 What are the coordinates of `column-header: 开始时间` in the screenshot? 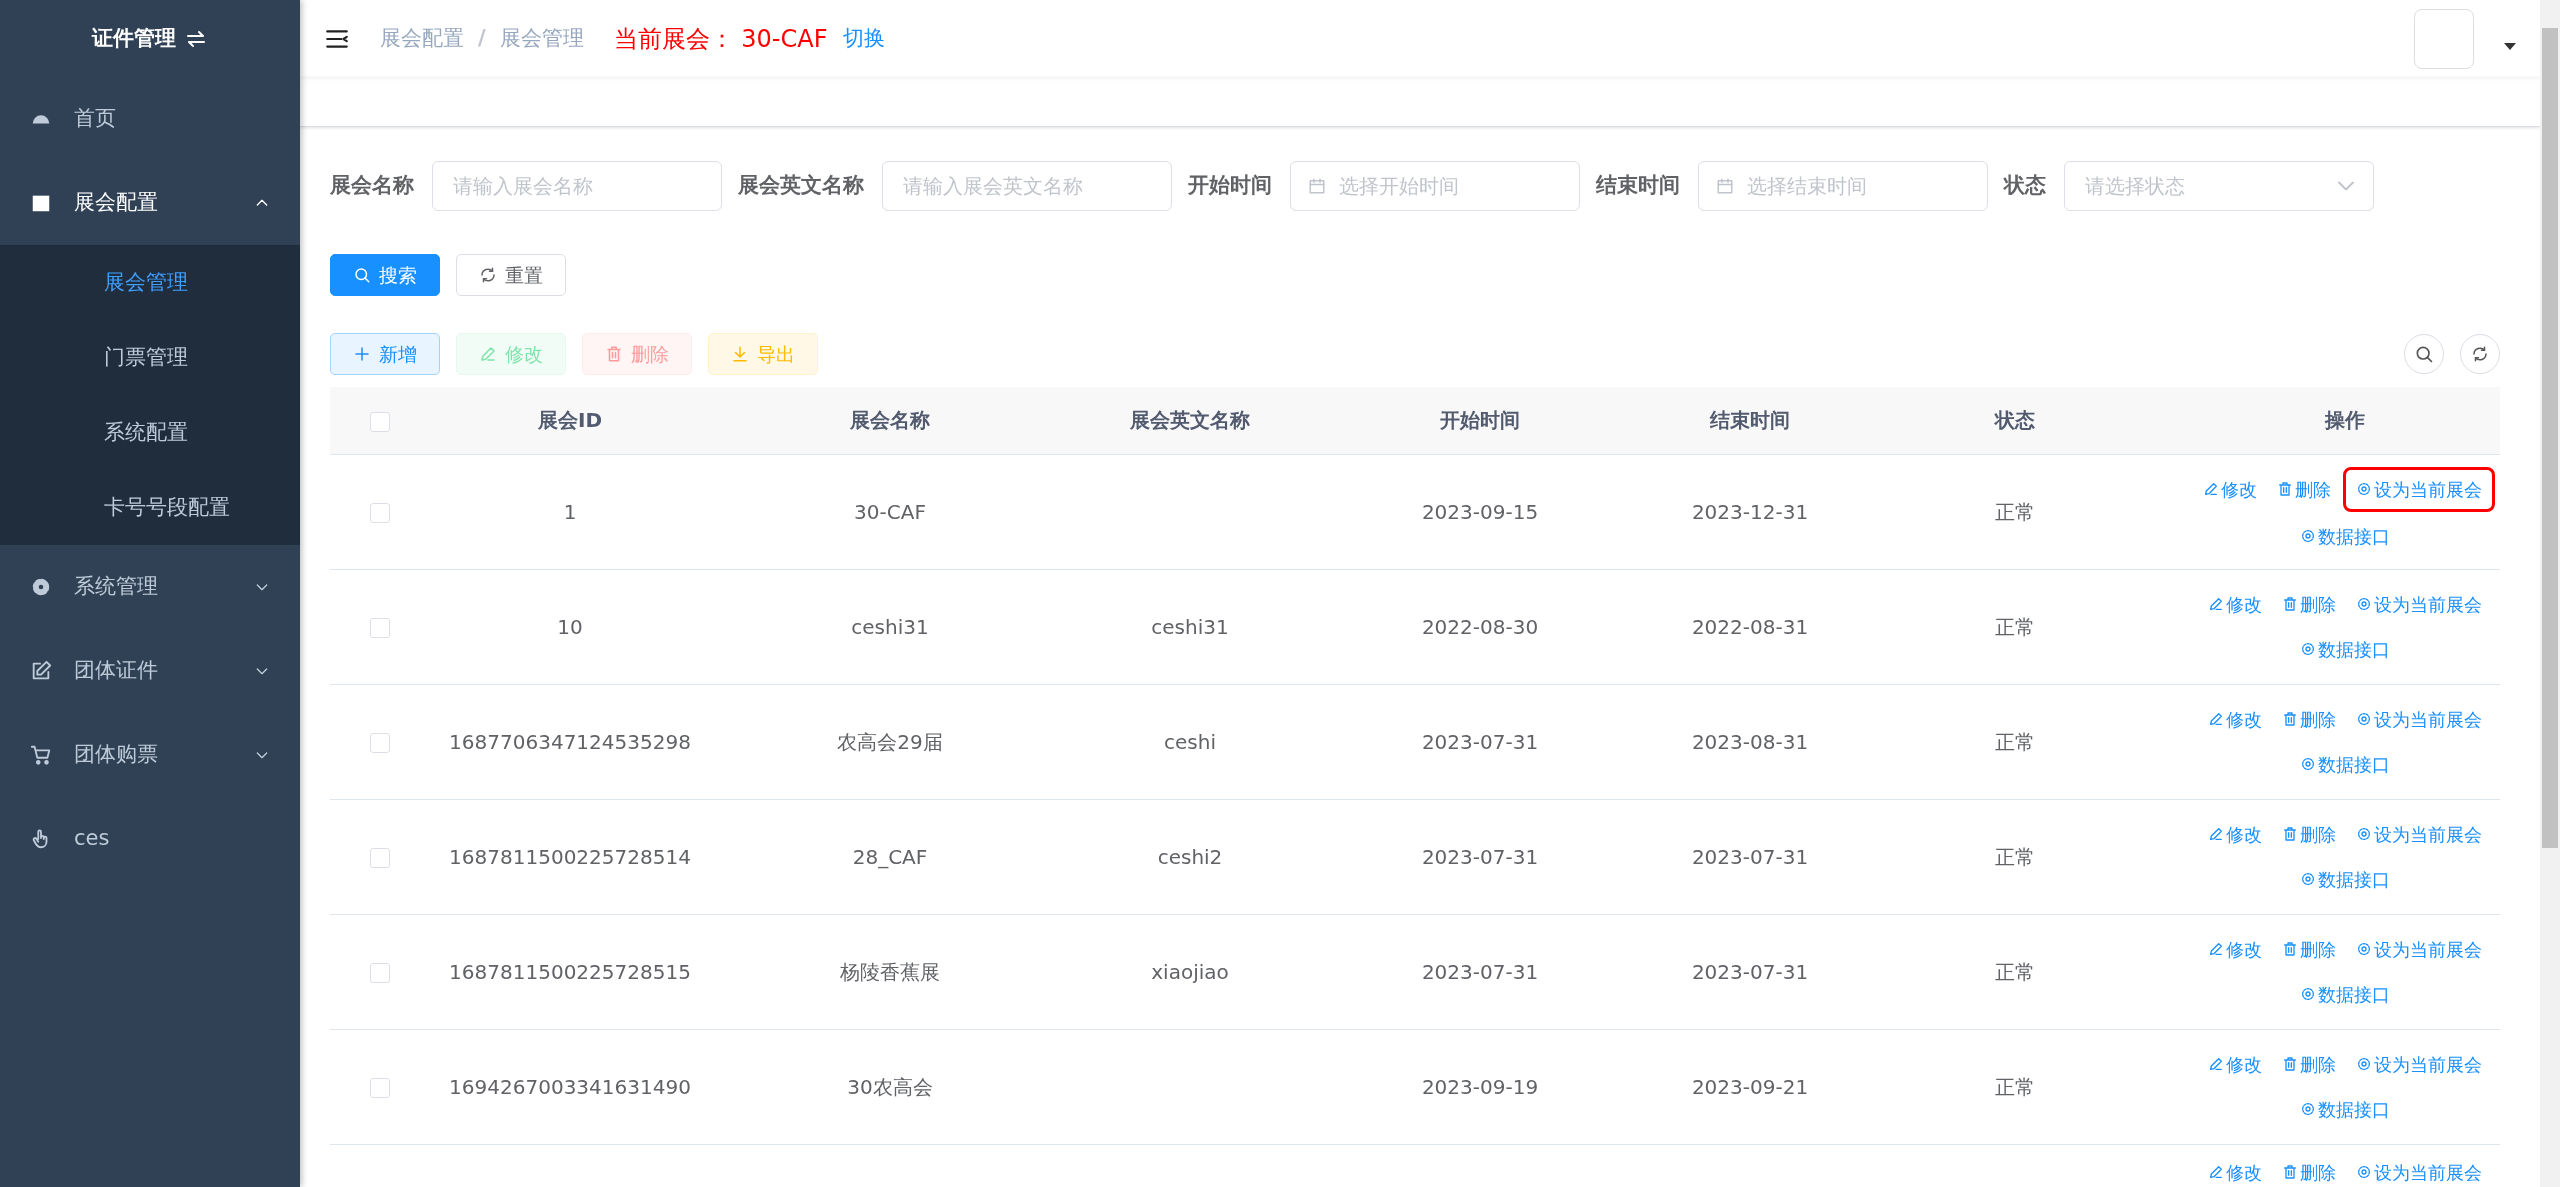 It's located at (1480, 420).